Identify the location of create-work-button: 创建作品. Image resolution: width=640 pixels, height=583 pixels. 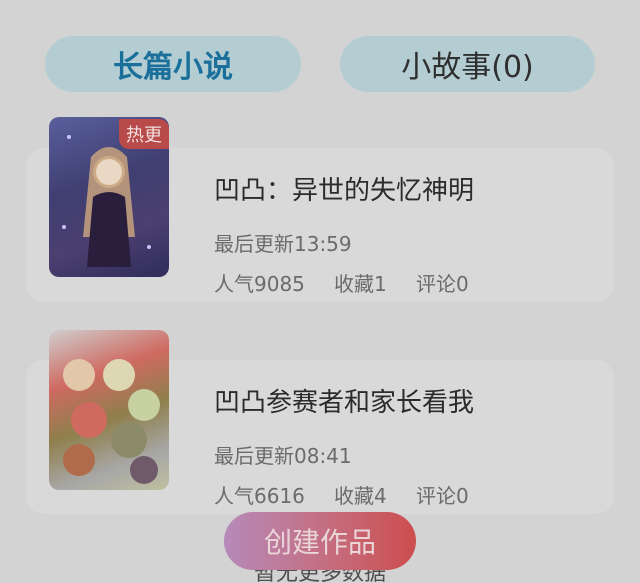
(320, 541).